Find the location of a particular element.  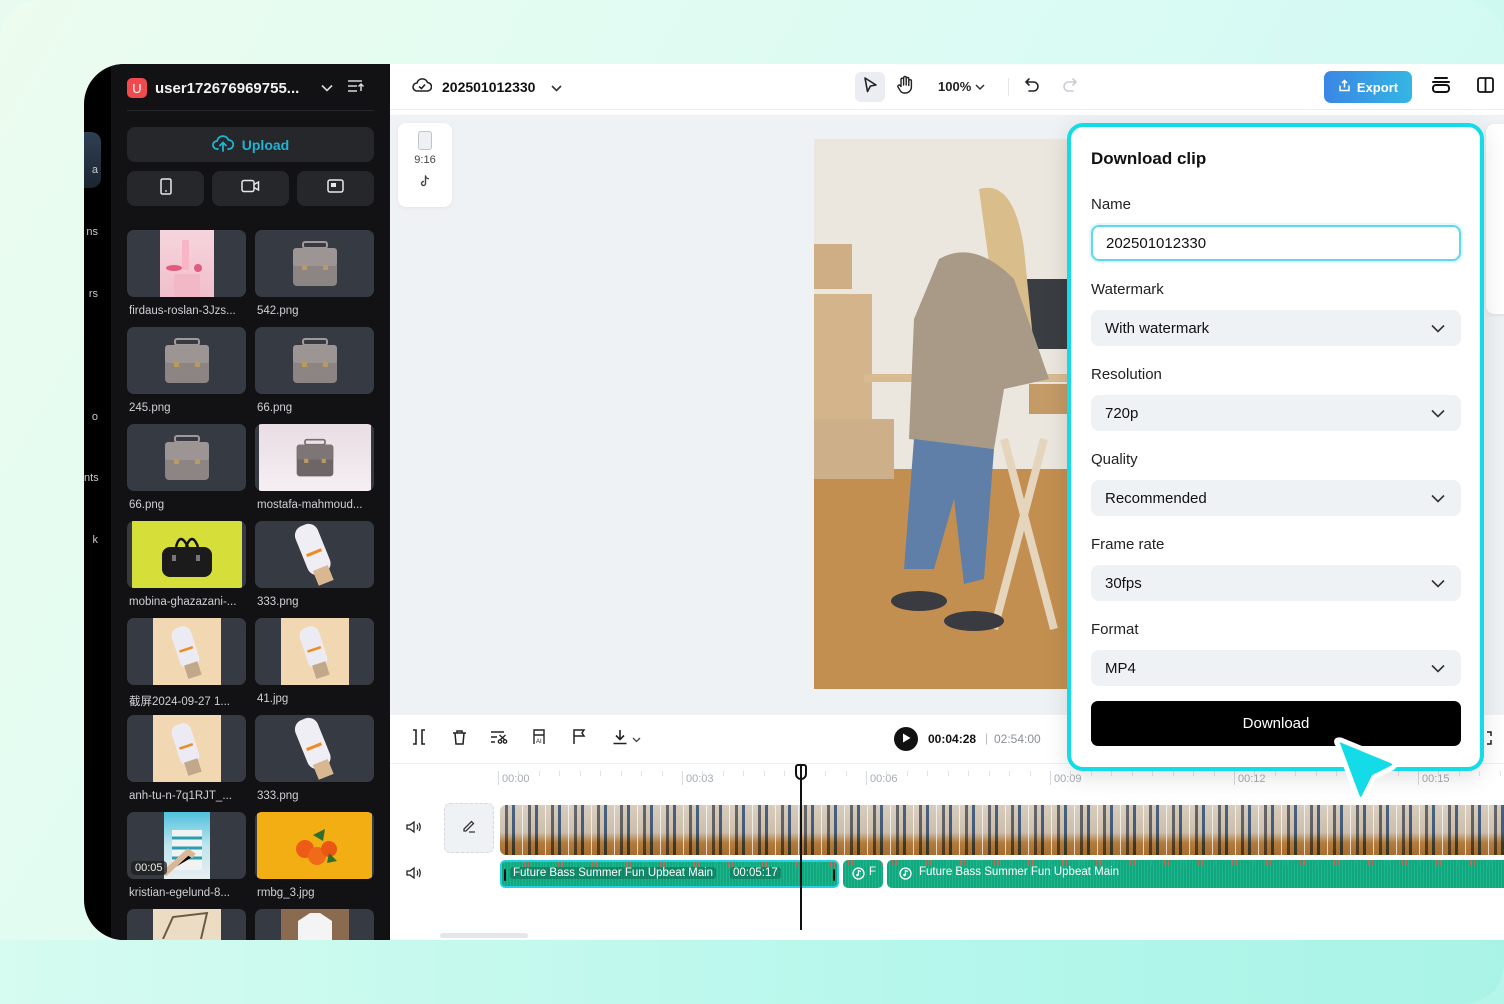

redo-button is located at coordinates (1070, 87).